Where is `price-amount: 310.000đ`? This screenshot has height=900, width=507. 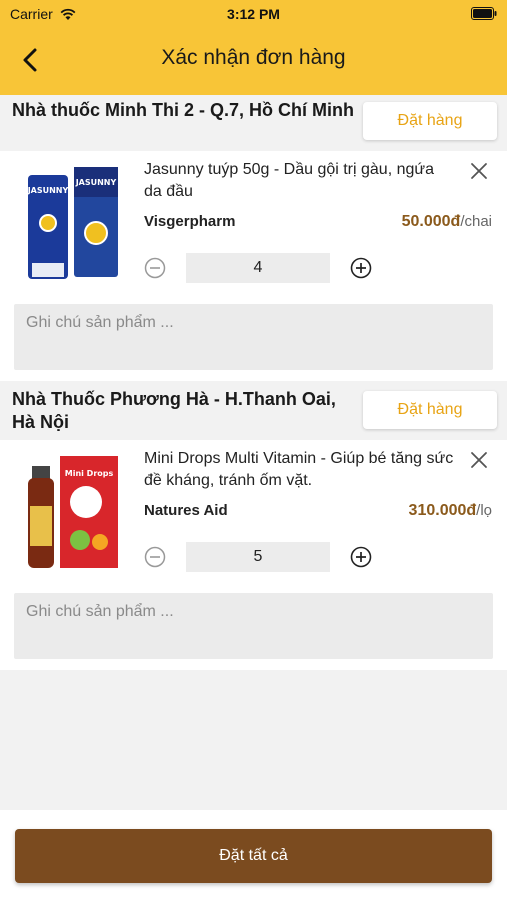
price-amount: 310.000đ is located at coordinates (442, 510).